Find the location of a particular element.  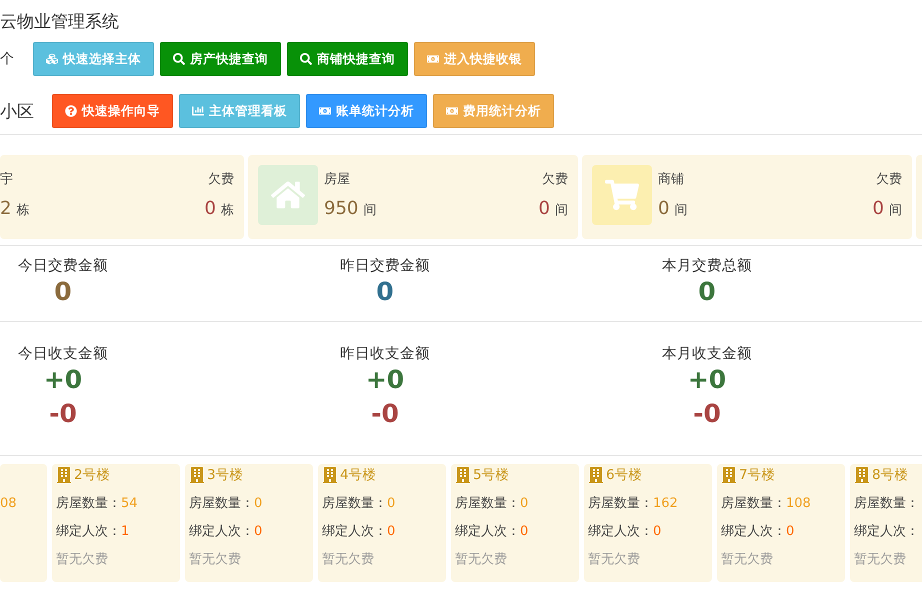

building-name: 7号楼 is located at coordinates (781, 475).